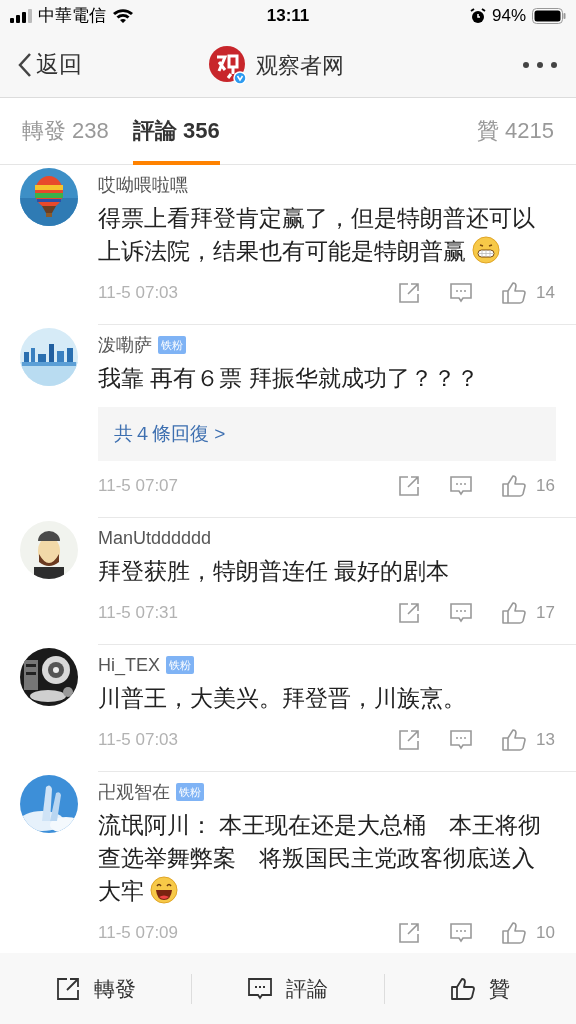 The height and width of the screenshot is (1024, 576). I want to click on tab: 評論 356, so click(176, 131).